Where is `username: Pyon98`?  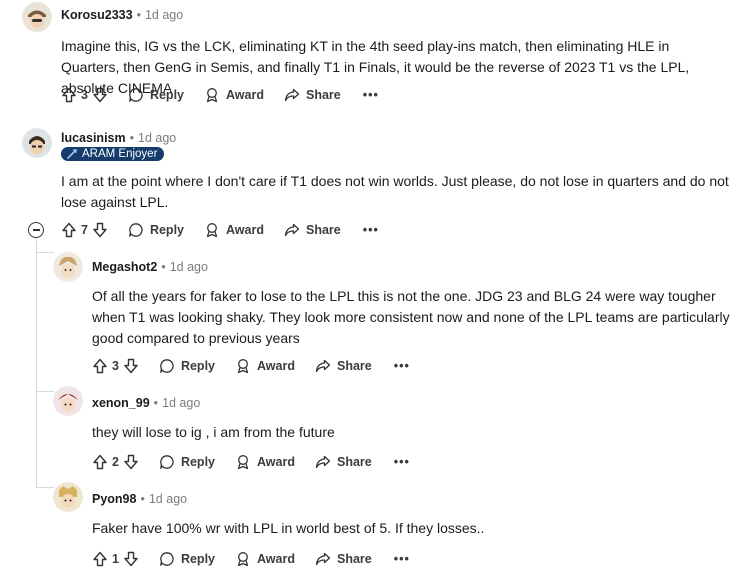 username: Pyon98 is located at coordinates (114, 499).